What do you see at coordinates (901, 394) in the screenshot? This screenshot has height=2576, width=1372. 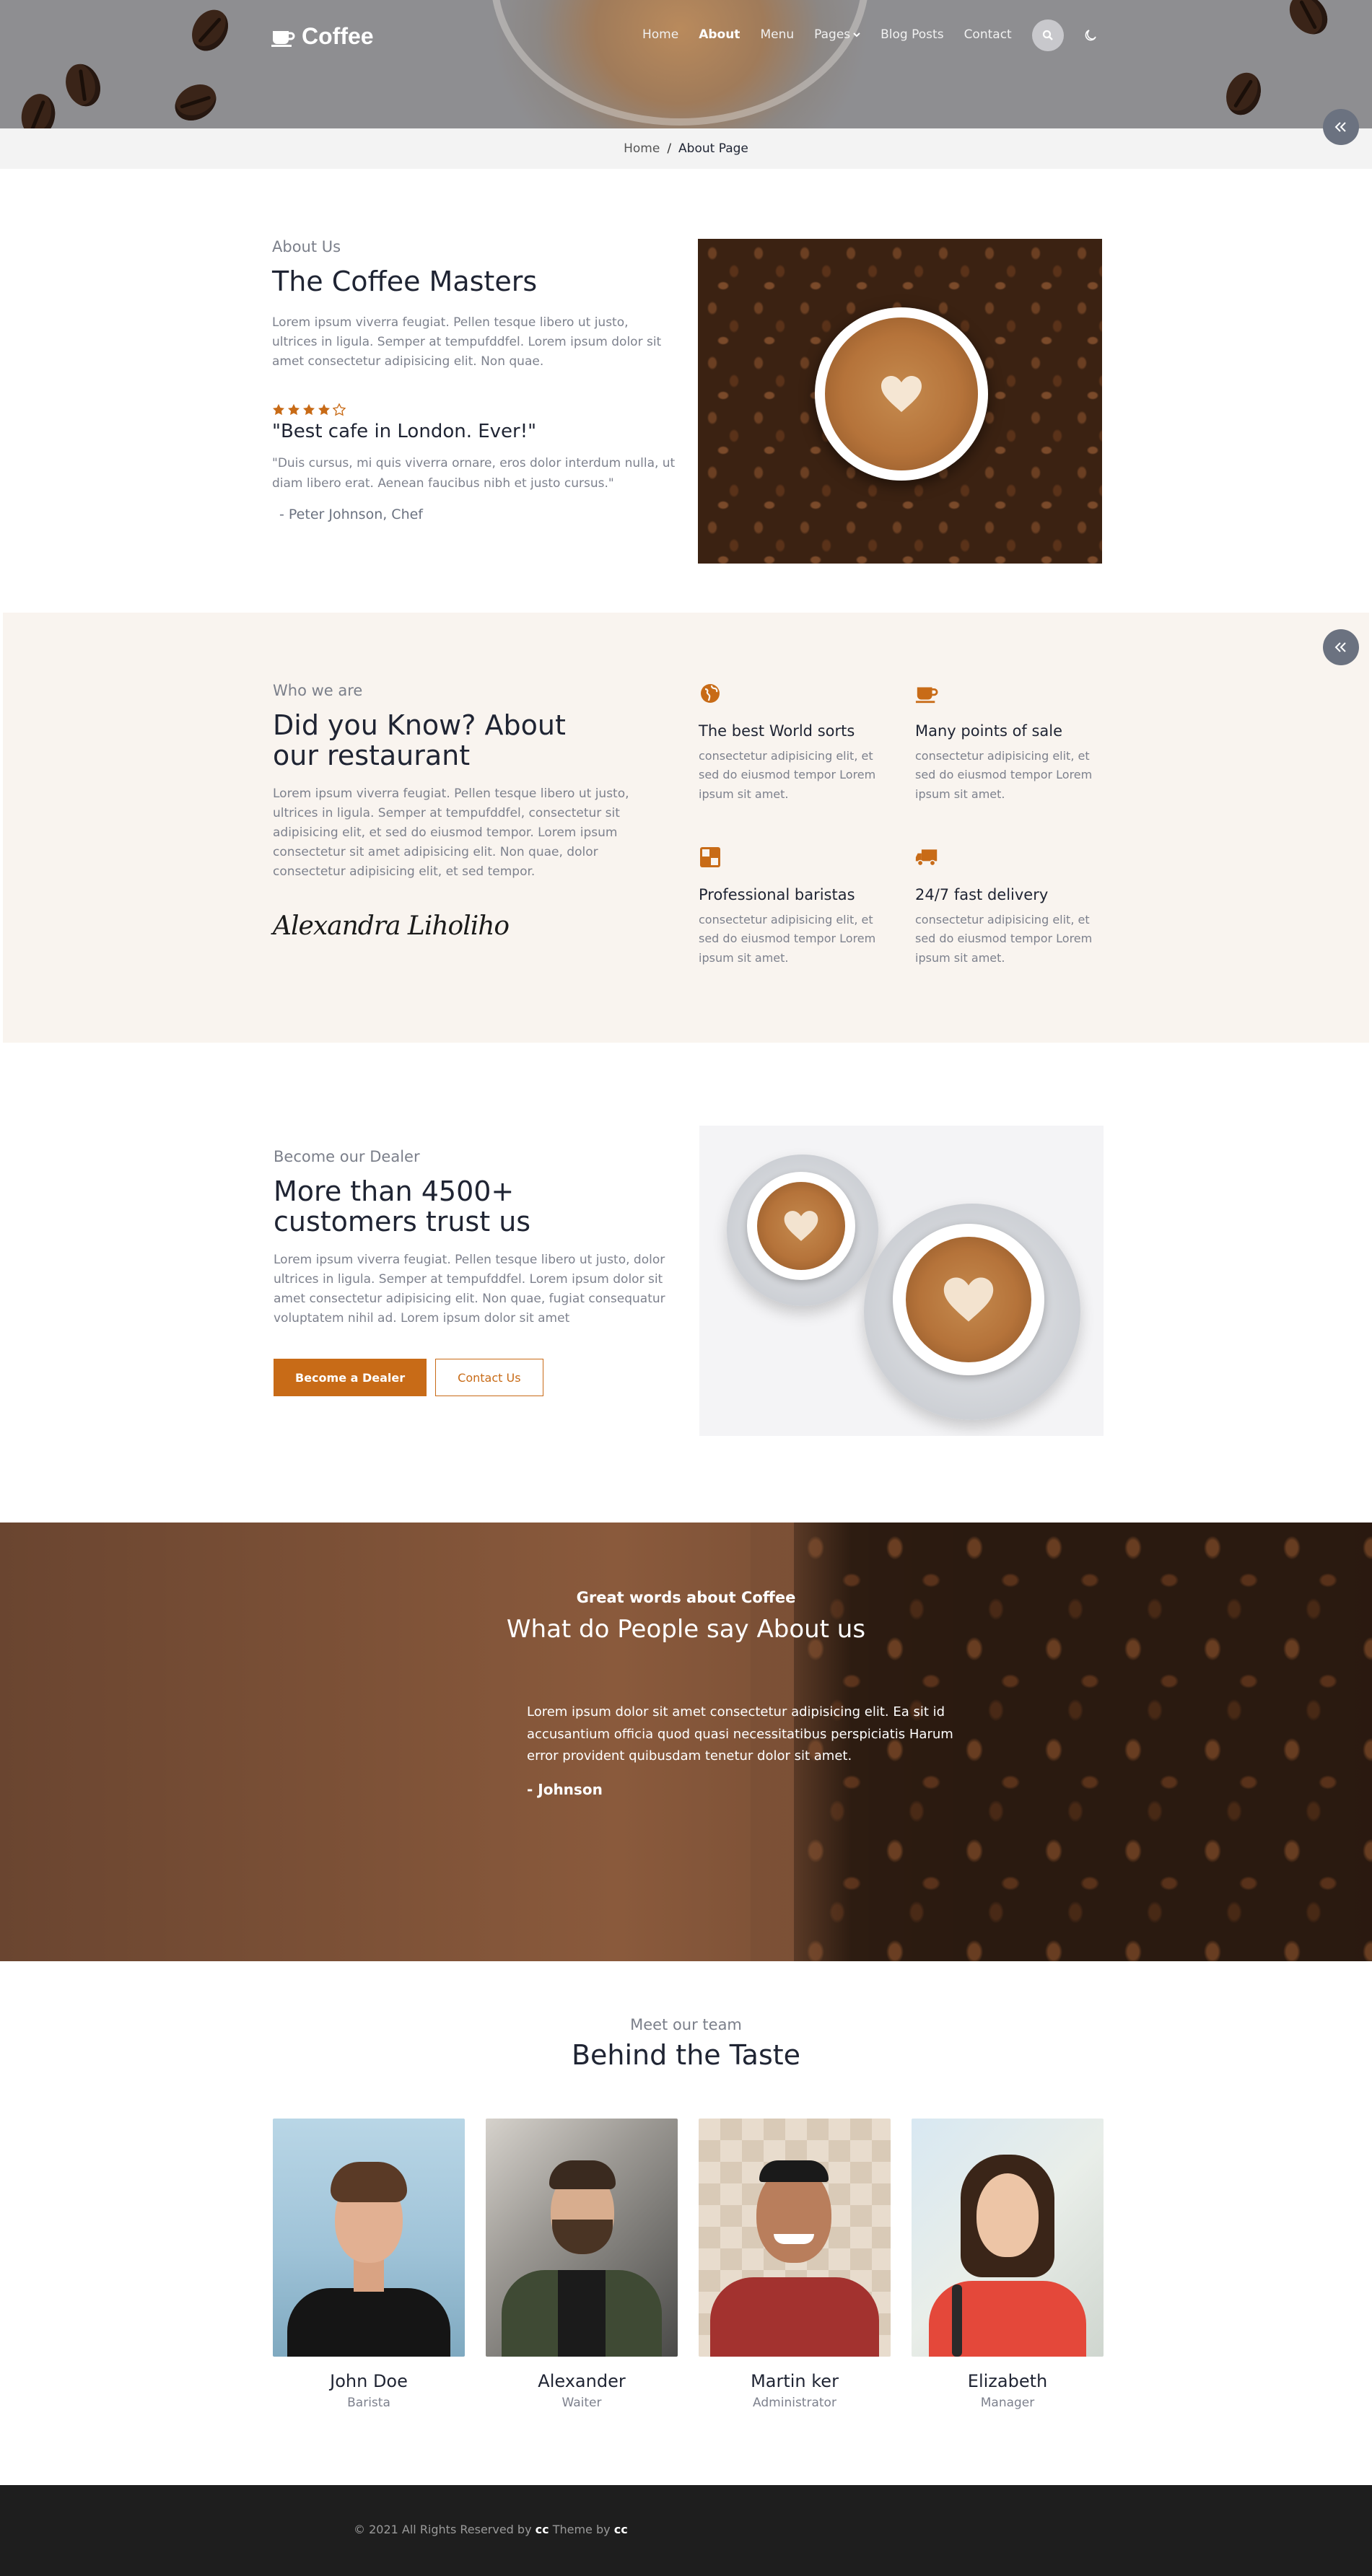 I see `latte-art-heart` at bounding box center [901, 394].